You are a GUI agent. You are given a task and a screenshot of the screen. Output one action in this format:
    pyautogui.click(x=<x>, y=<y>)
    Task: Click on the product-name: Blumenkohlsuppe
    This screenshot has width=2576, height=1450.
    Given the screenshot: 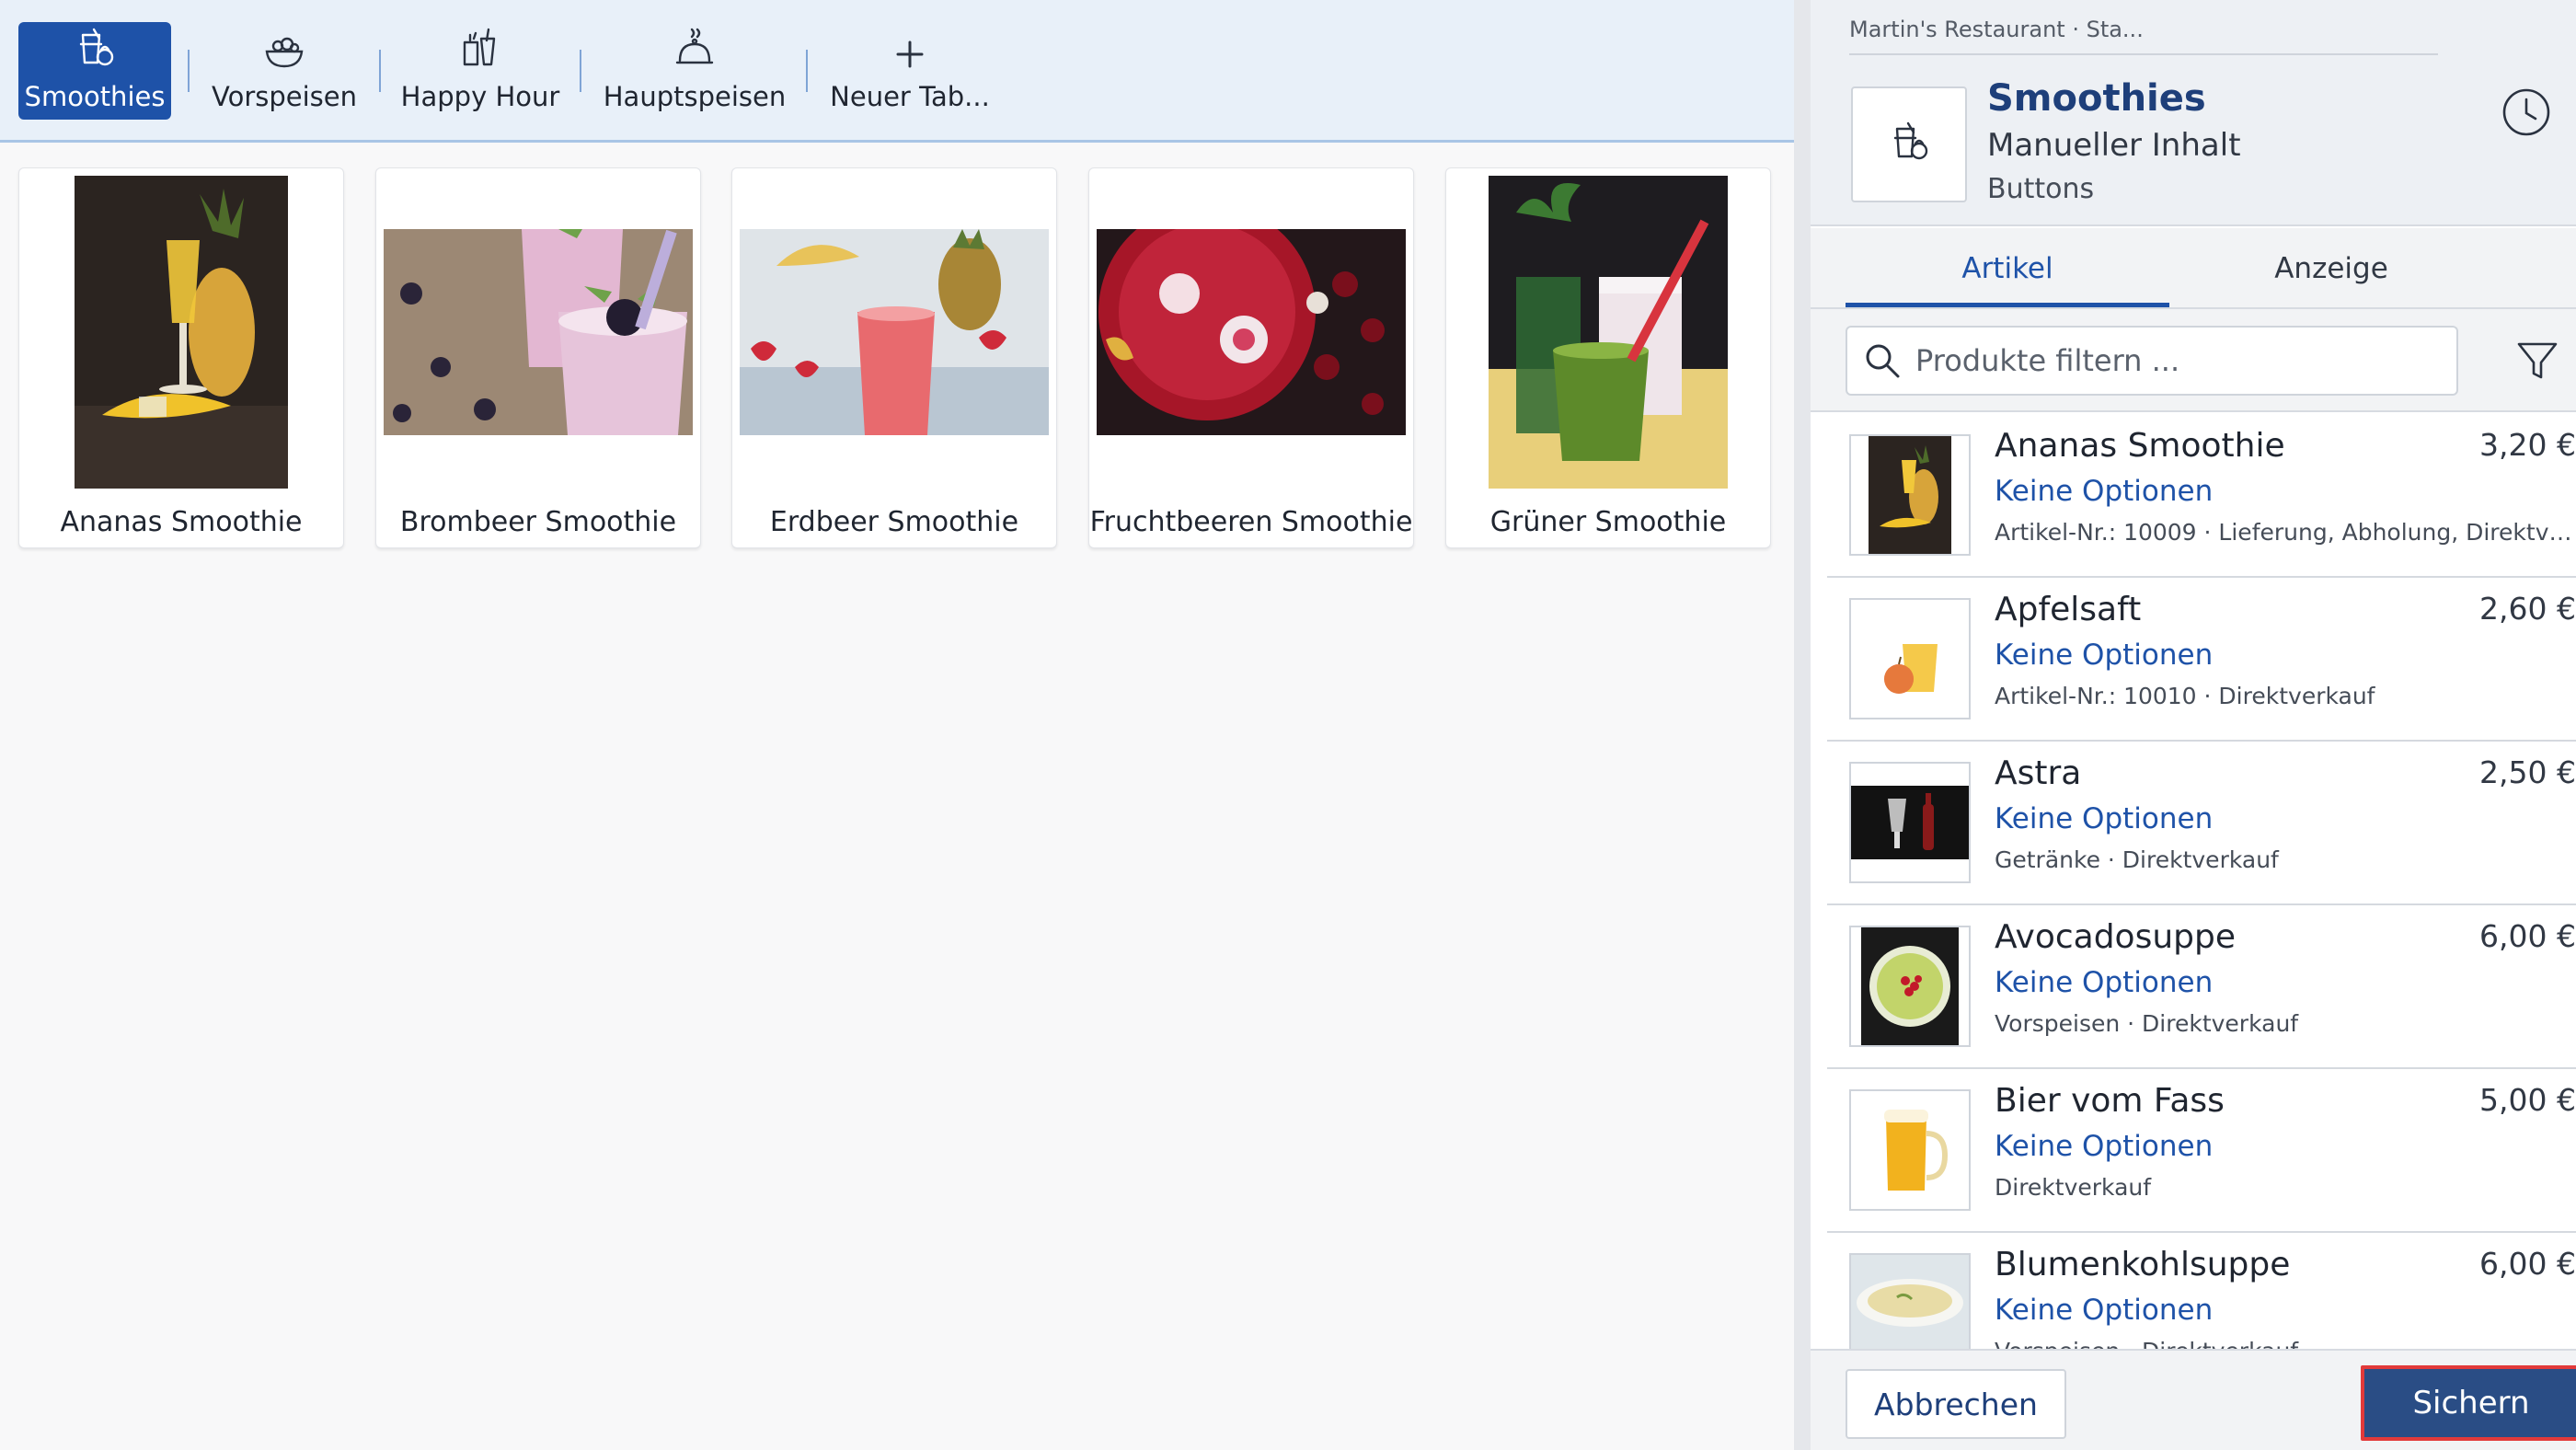 What is the action you would take?
    pyautogui.click(x=2143, y=1265)
    